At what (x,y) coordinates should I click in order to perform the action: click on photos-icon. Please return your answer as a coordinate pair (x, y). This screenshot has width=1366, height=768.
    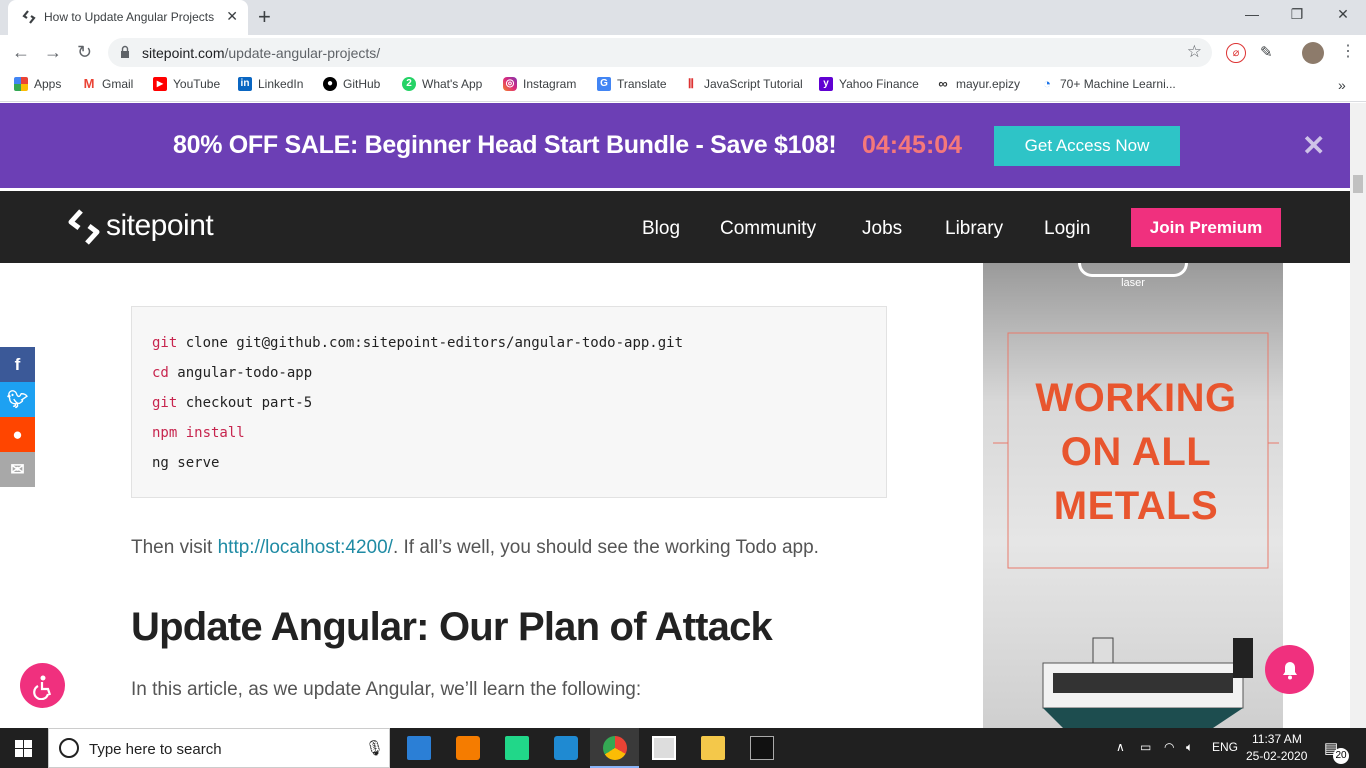
    Looking at the image, I should click on (664, 748).